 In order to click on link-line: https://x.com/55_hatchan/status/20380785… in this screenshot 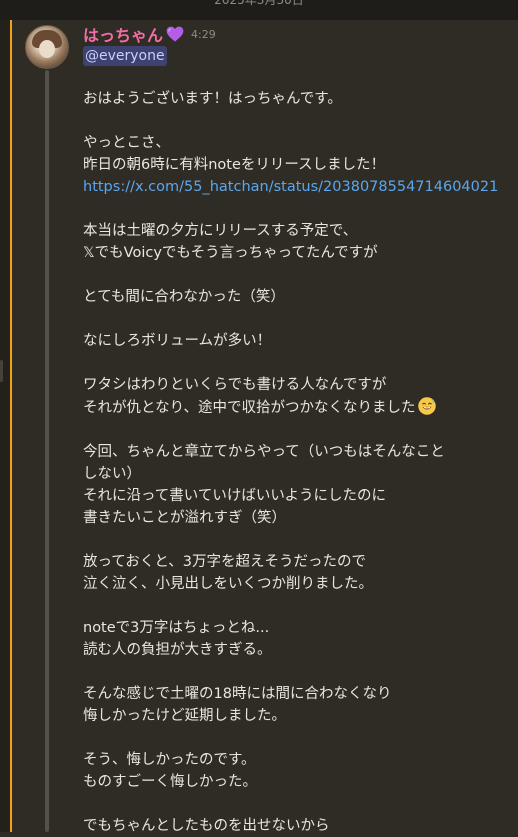, I will do `click(293, 187)`.